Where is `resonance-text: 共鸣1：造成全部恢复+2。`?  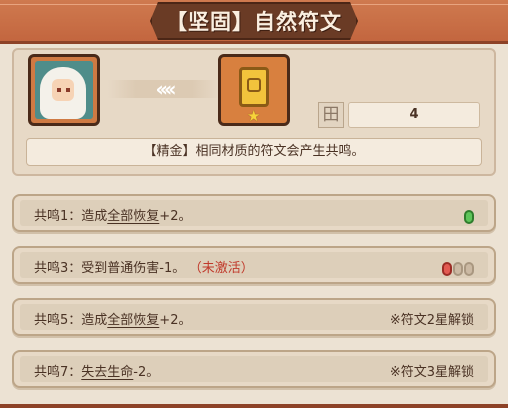 resonance-text: 共鸣1：造成全部恢复+2。 is located at coordinates (112, 217).